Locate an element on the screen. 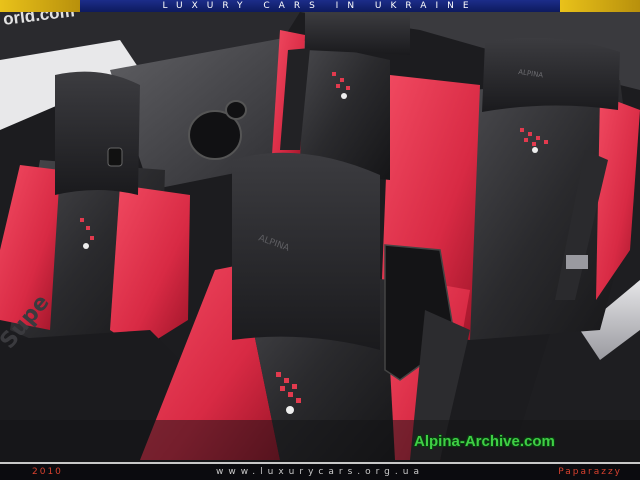 The width and height of the screenshot is (640, 480). top-banner: LUXURY CARS IN UKRAINE is located at coordinates (320, 6).